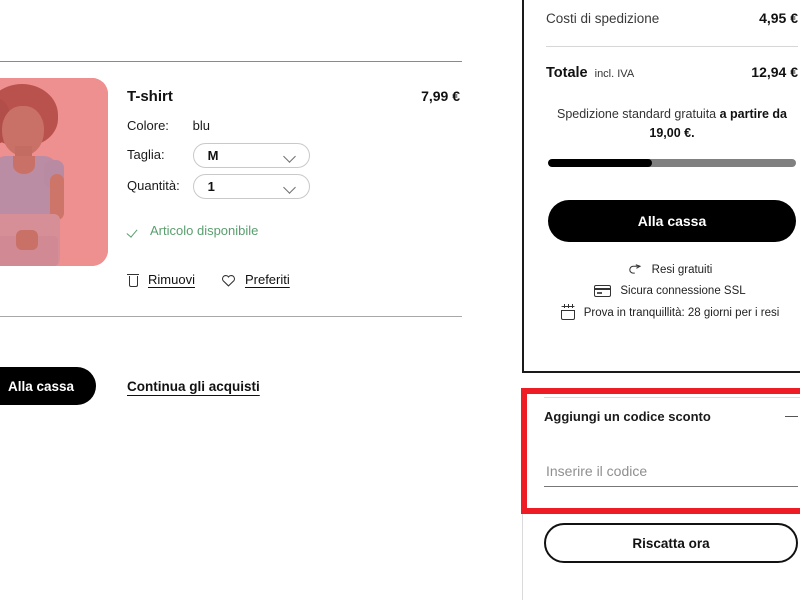 The width and height of the screenshot is (800, 600). Describe the element at coordinates (153, 185) in the screenshot. I see `quantity-label: Quantità:` at that location.